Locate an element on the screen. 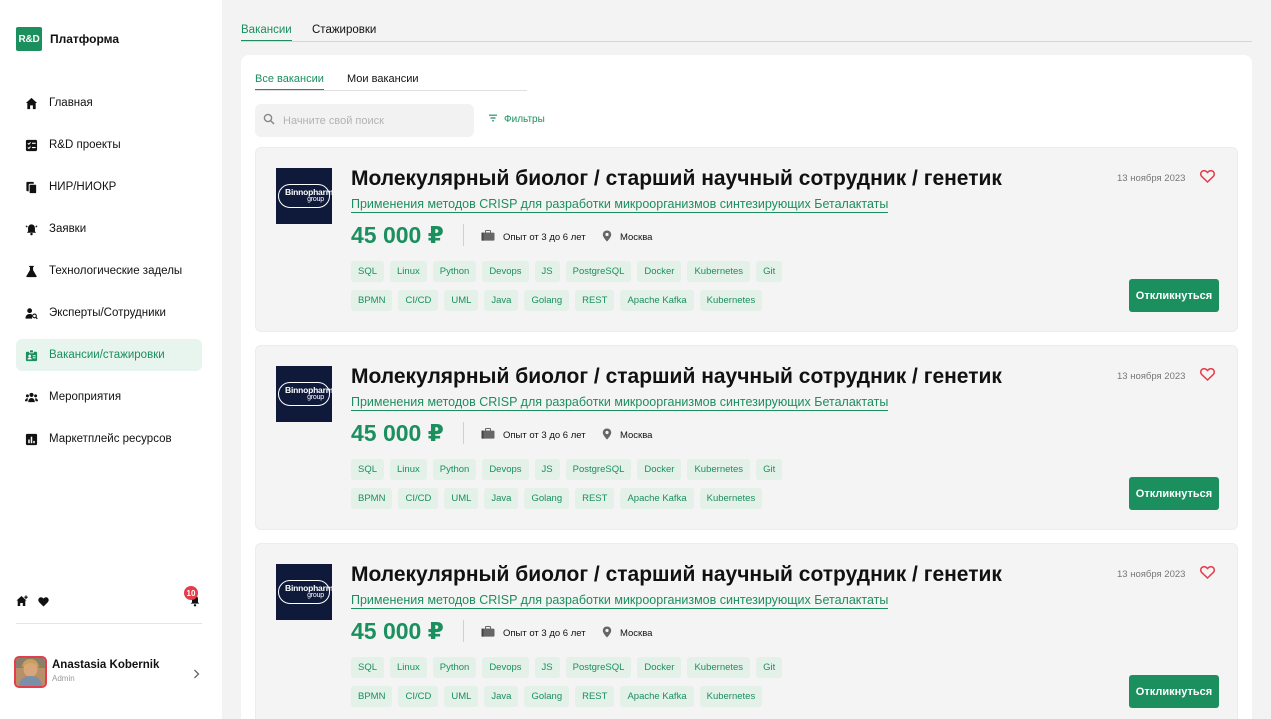 The image size is (1271, 719). search-input is located at coordinates (368, 120).